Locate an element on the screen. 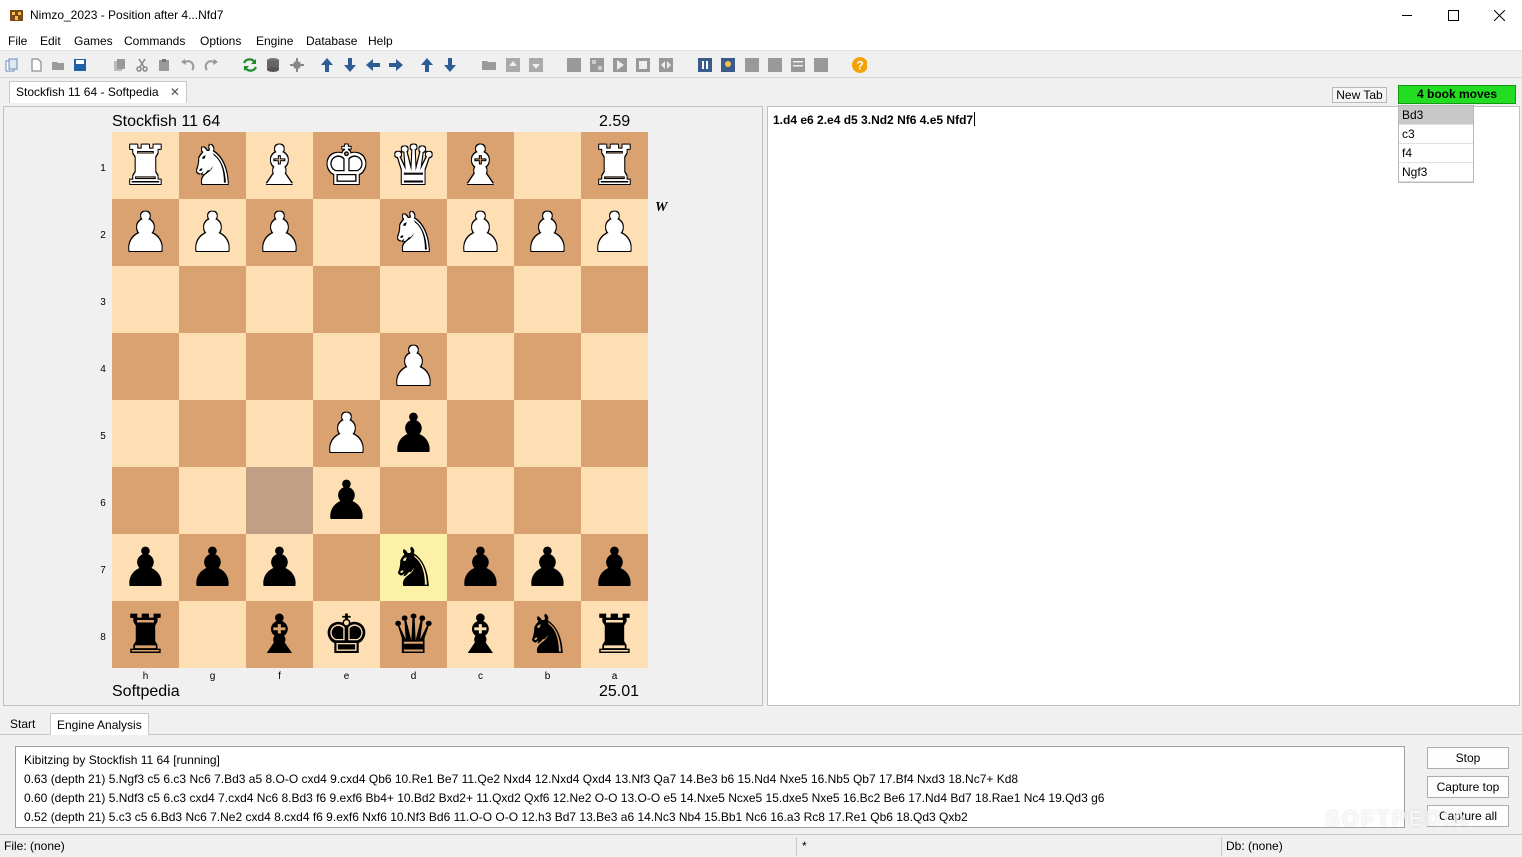 The height and width of the screenshot is (857, 1522). menu-file: File is located at coordinates (17, 41).